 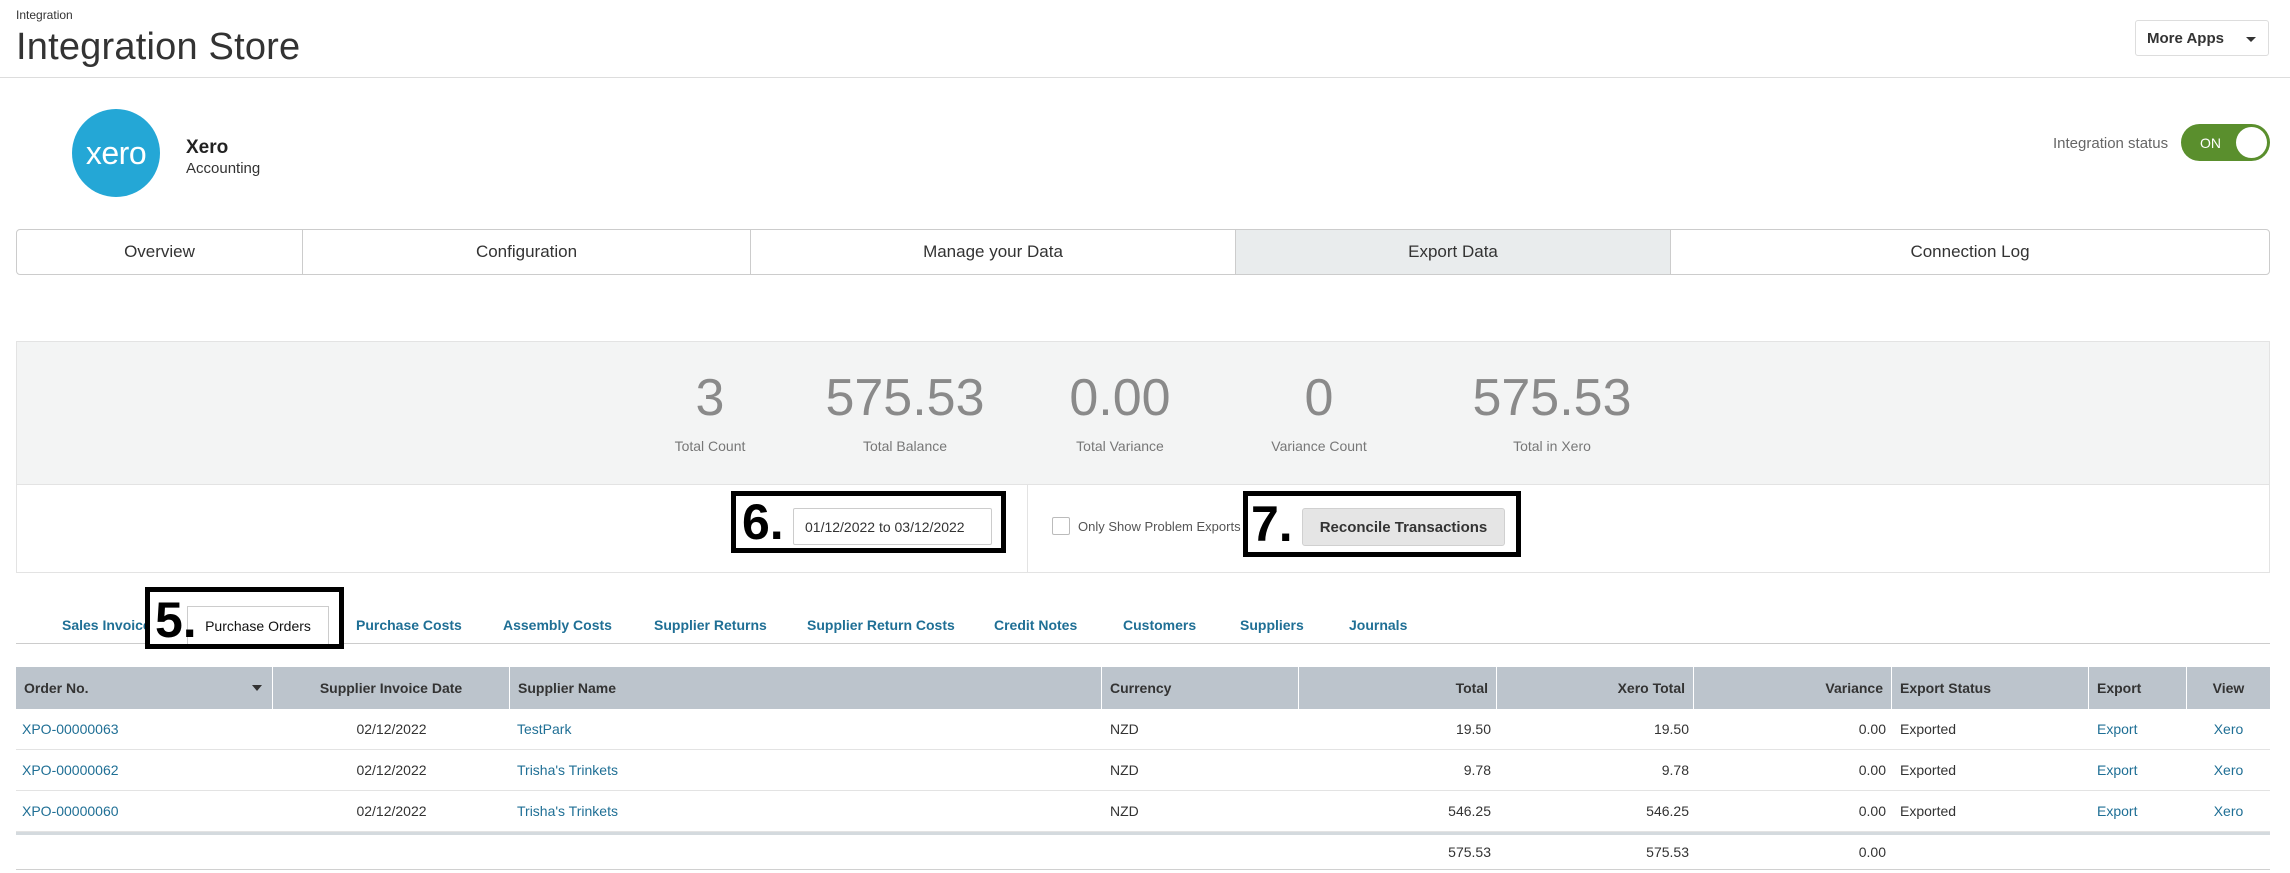 What do you see at coordinates (1159, 526) in the screenshot?
I see `problem-exports-label: Only Show Problem Exports` at bounding box center [1159, 526].